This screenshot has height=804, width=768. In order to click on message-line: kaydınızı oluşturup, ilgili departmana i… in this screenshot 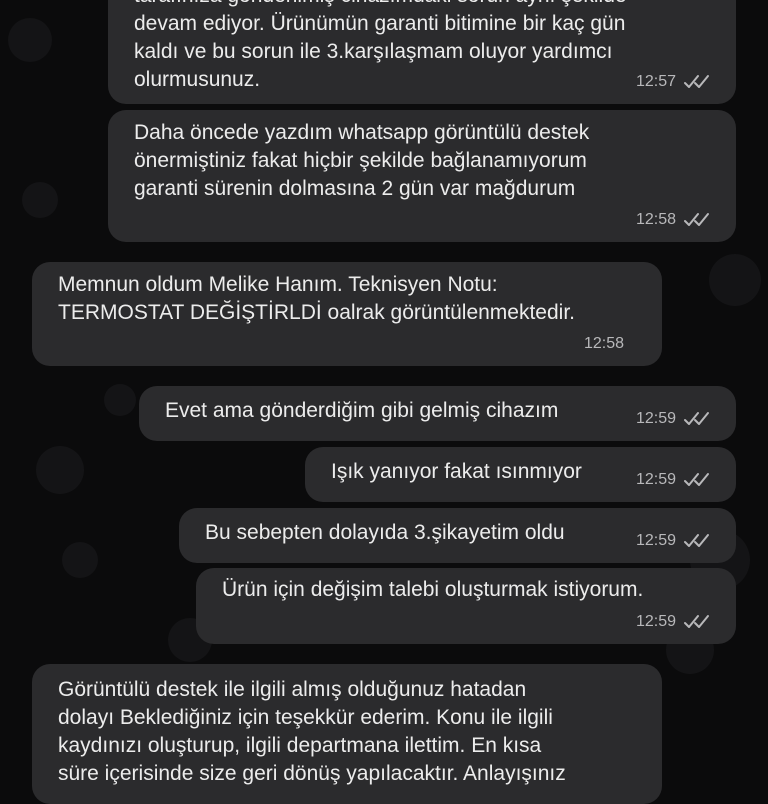, I will do `click(300, 745)`.